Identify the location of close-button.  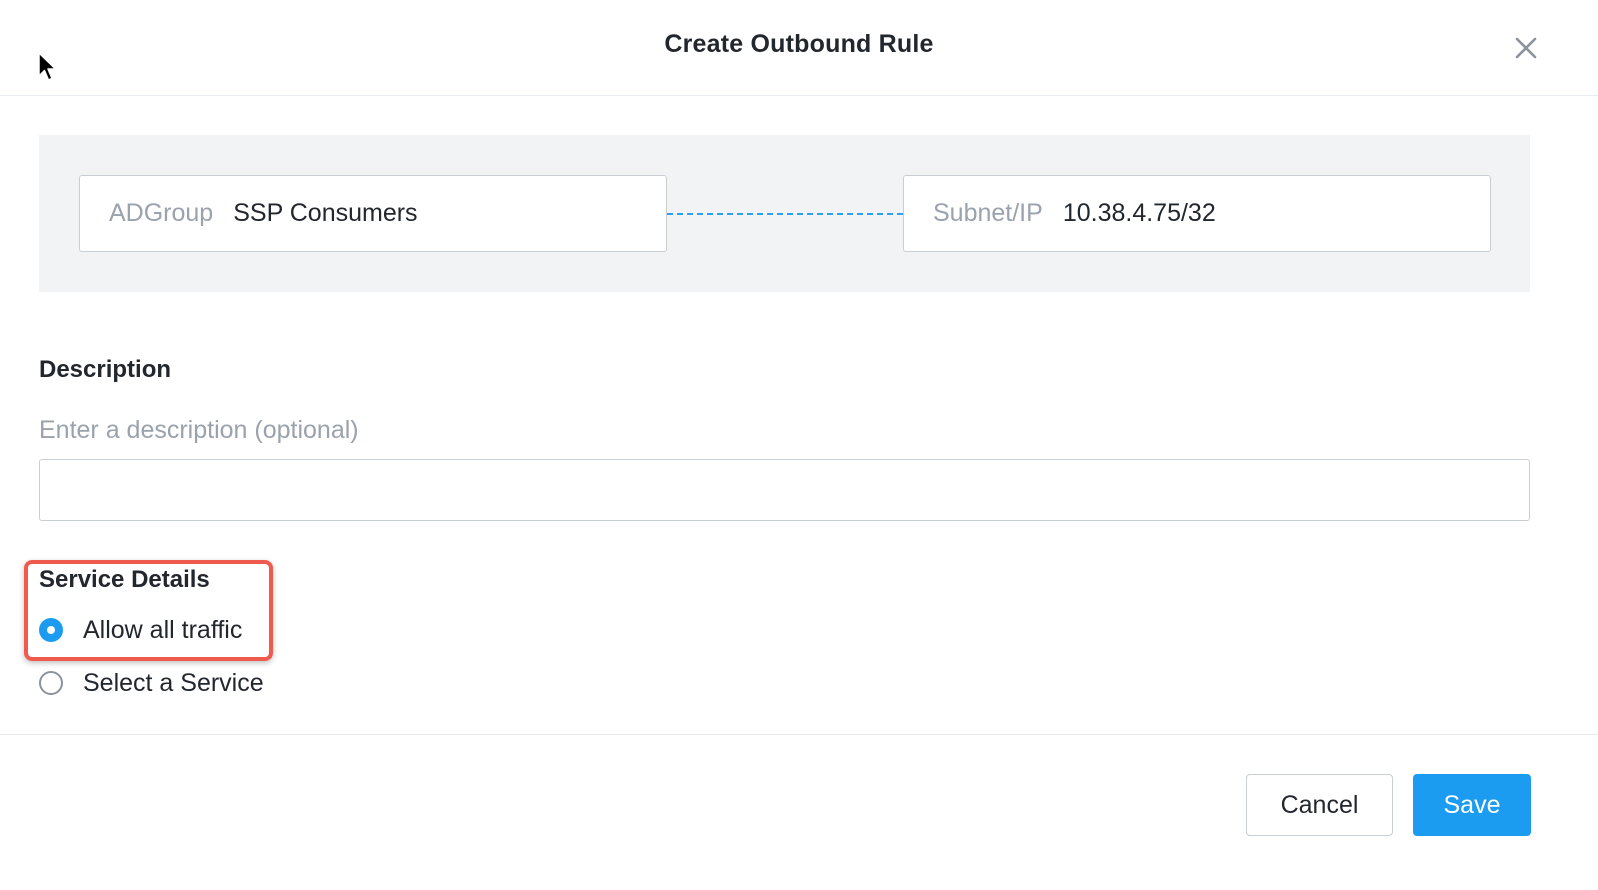
(1526, 48).